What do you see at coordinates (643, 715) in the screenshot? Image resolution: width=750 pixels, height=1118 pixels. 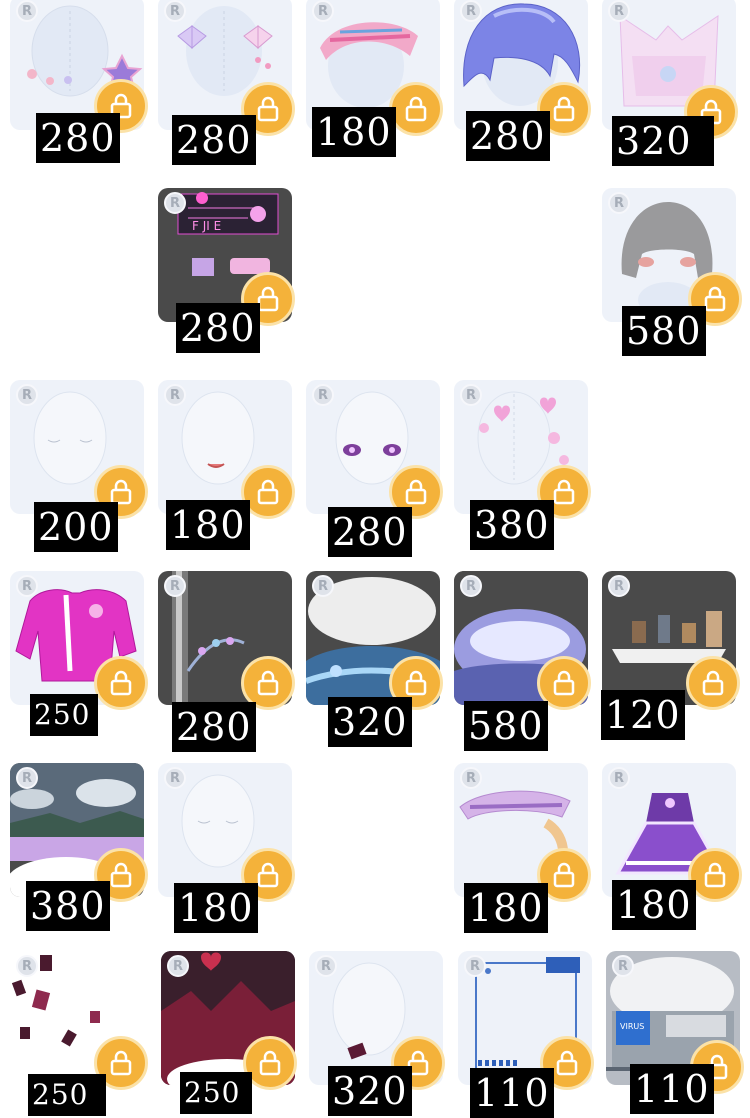 I see `price-label: 120` at bounding box center [643, 715].